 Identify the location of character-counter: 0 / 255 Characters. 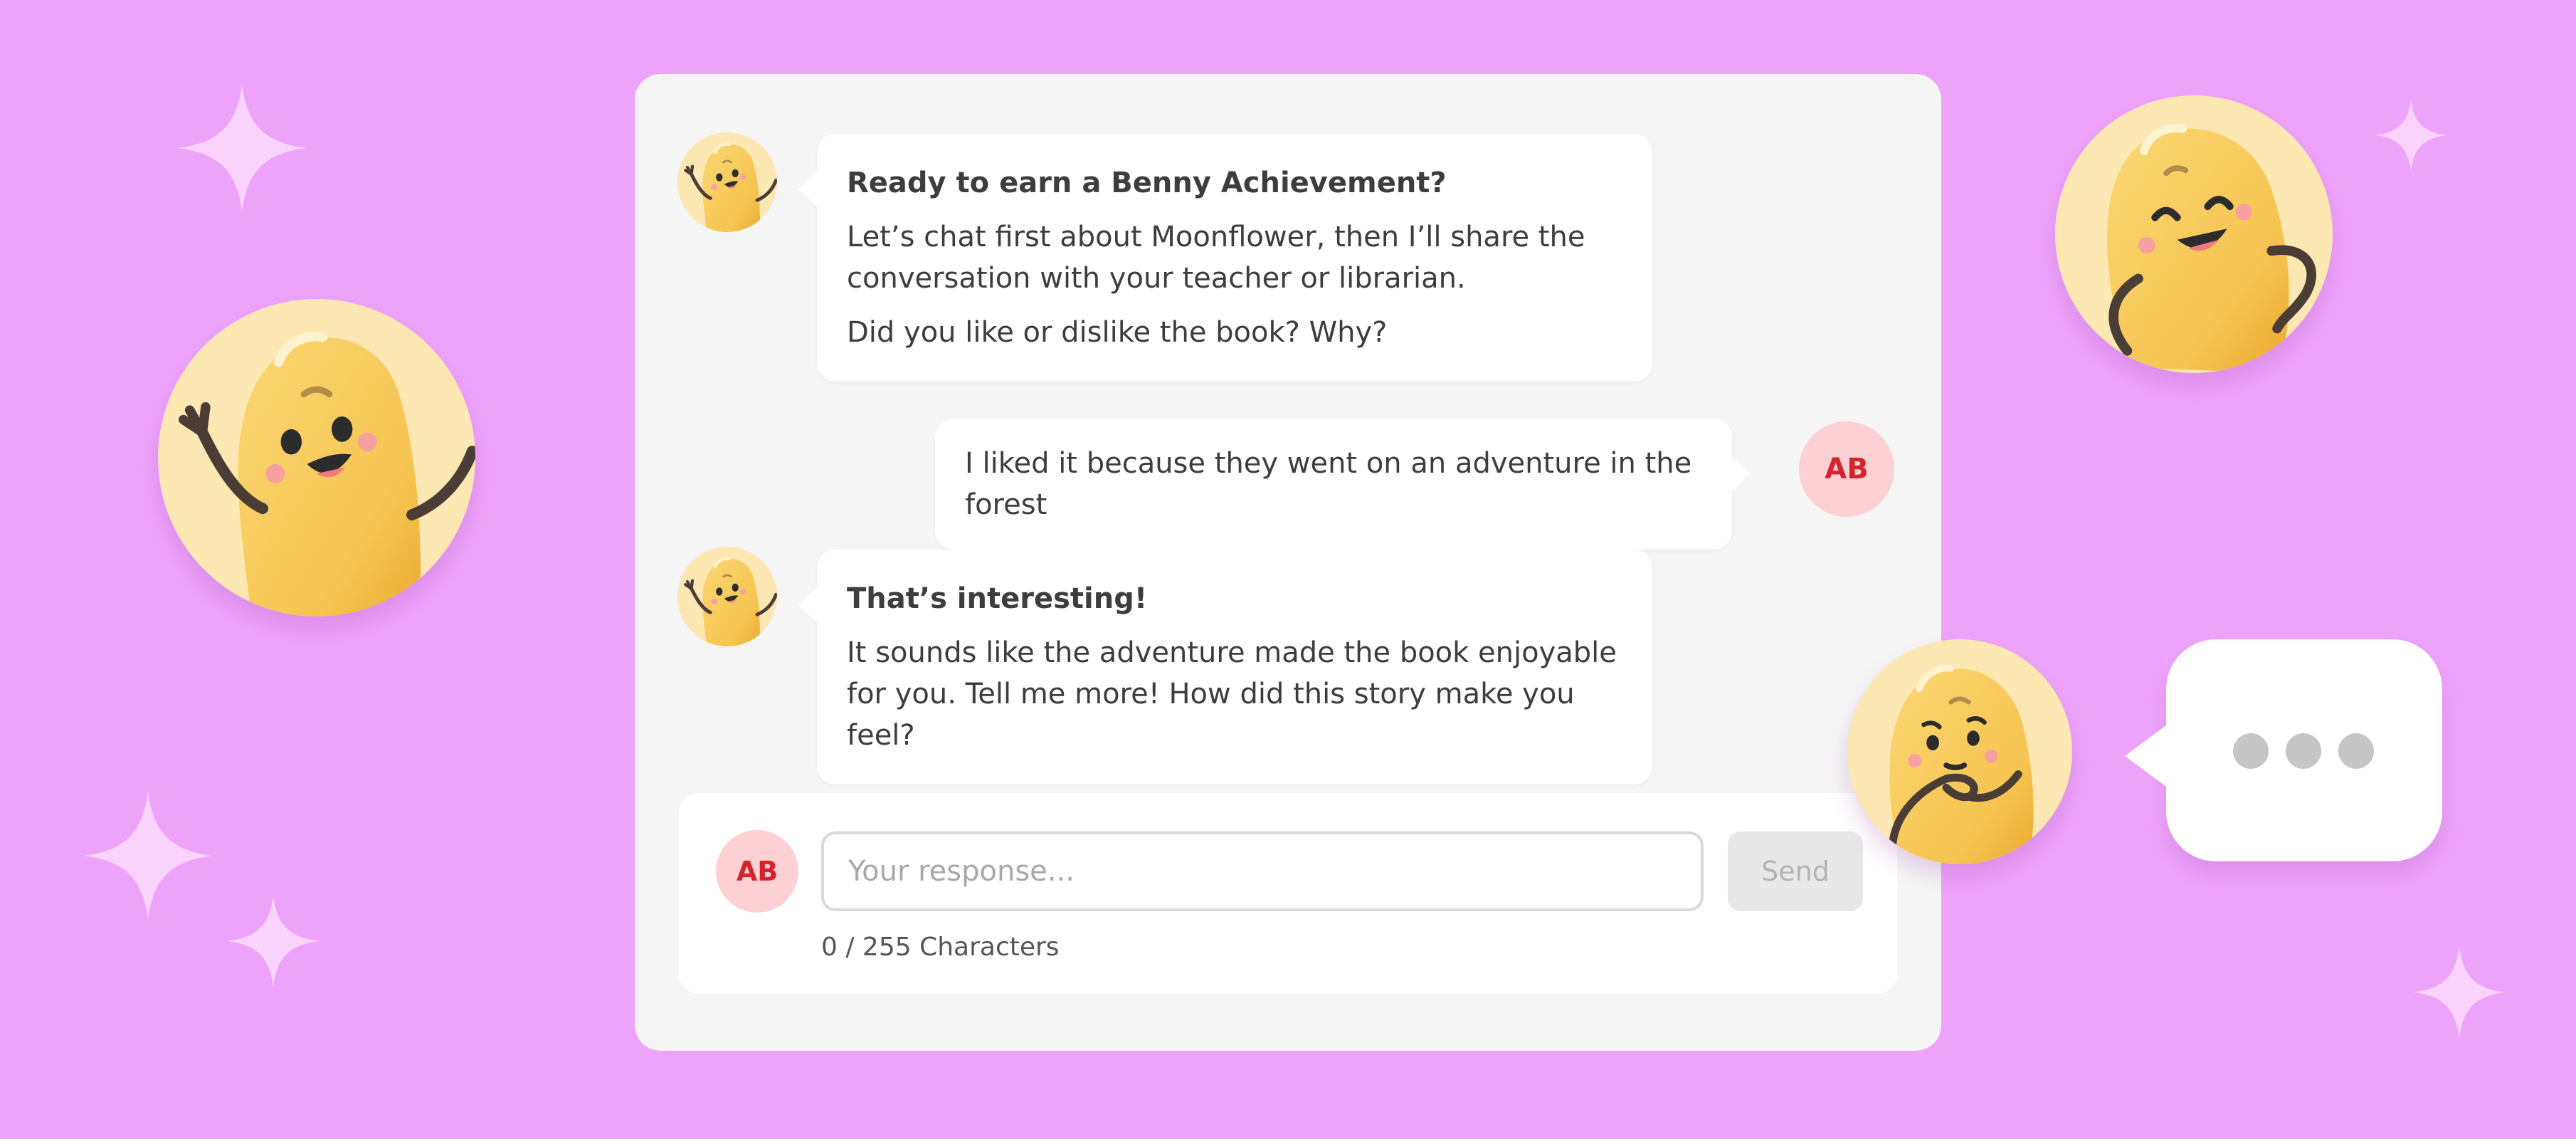
(941, 947).